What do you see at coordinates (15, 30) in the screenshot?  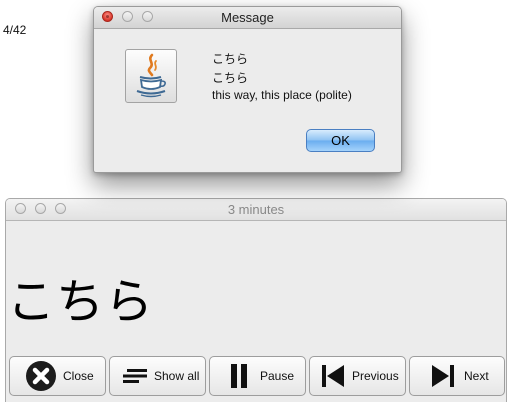 I see `card-counter: 4/42` at bounding box center [15, 30].